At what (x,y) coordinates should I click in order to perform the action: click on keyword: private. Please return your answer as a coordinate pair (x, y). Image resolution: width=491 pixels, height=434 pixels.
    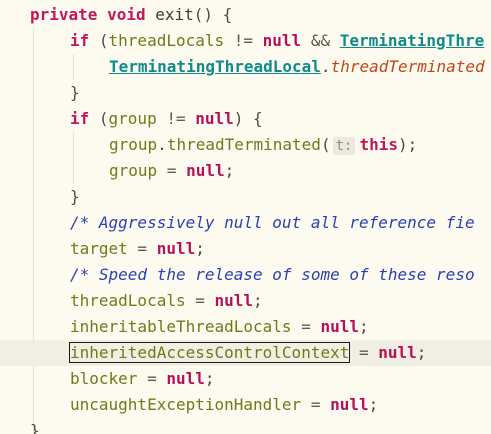
    Looking at the image, I should click on (64, 14).